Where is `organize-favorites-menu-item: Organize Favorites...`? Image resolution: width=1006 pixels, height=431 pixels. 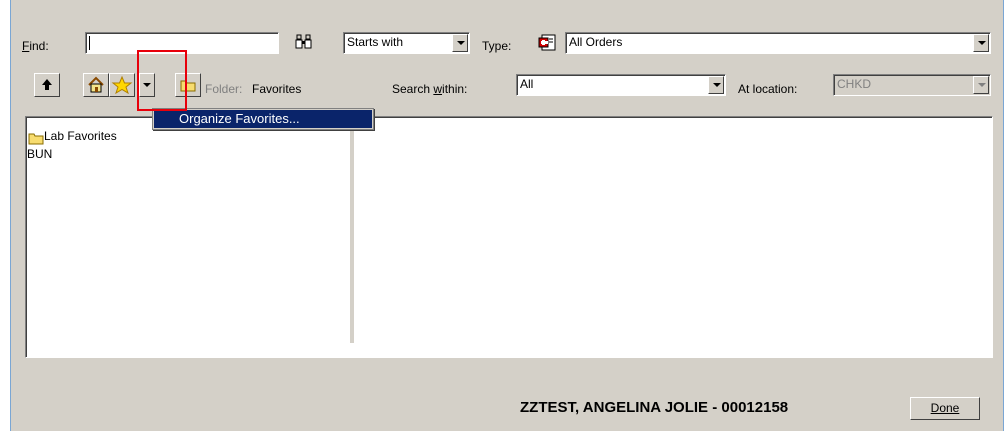 organize-favorites-menu-item: Organize Favorites... is located at coordinates (263, 119).